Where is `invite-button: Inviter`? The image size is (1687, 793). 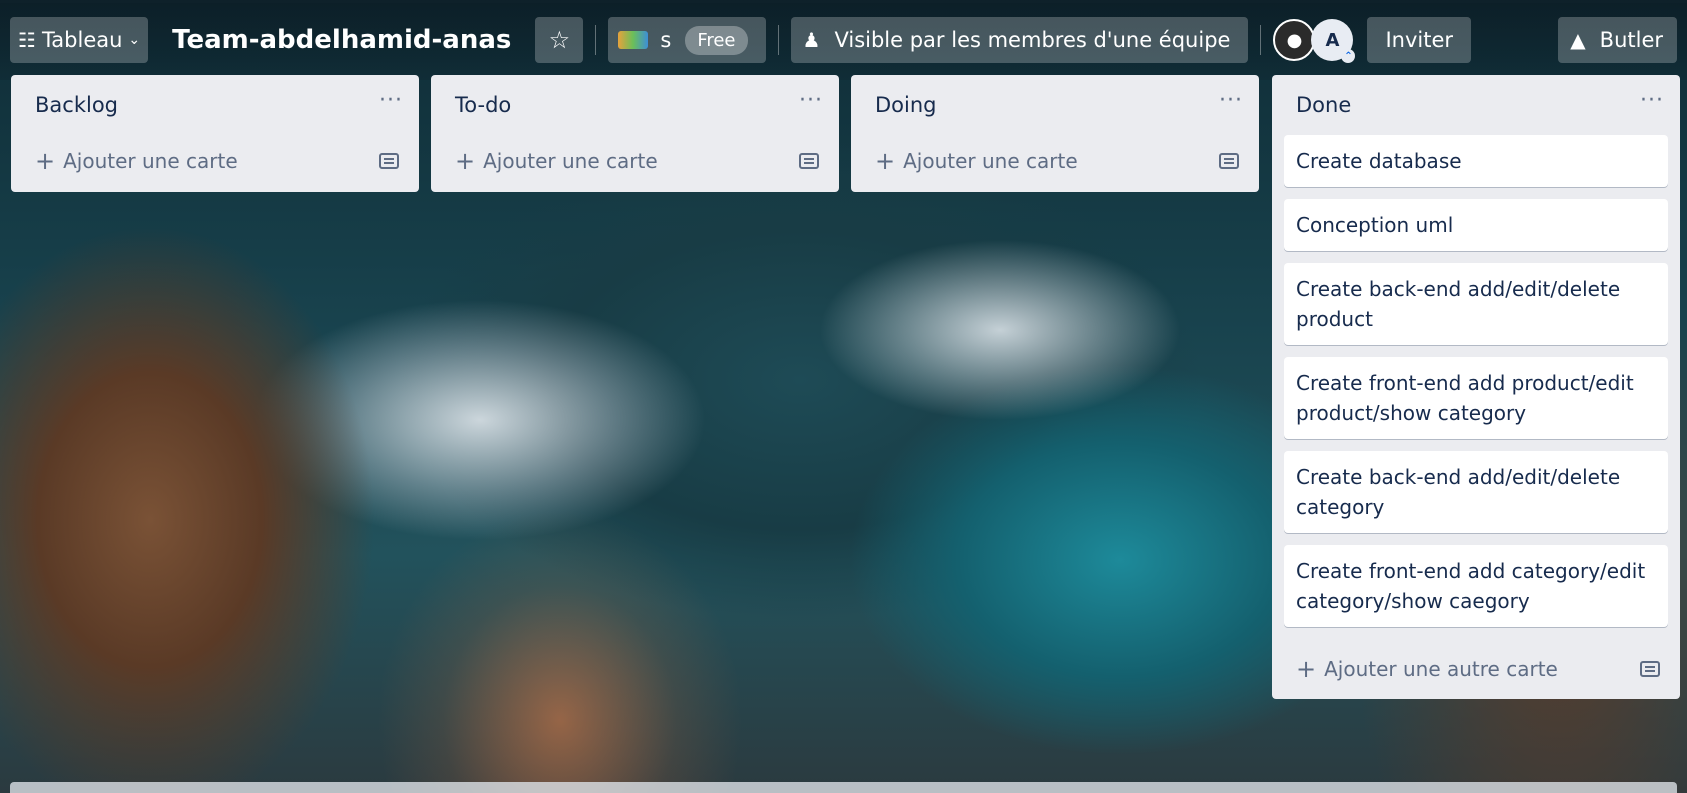
invite-button: Inviter is located at coordinates (1419, 40).